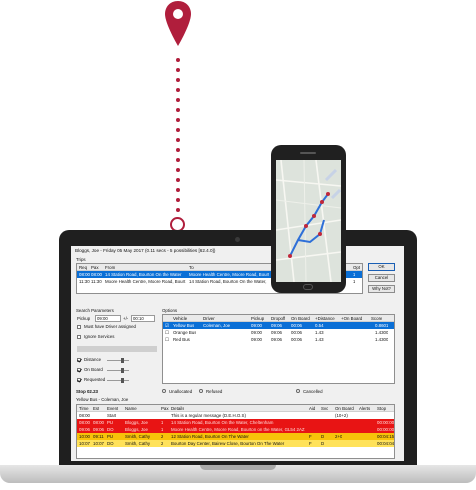 This screenshot has height=490, width=476. What do you see at coordinates (84, 318) in the screenshot?
I see `pickup-label: Pickup` at bounding box center [84, 318].